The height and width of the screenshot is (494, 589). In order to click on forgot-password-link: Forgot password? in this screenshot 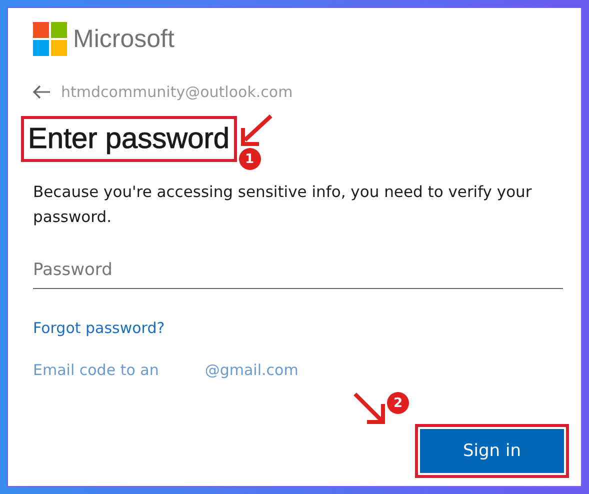, I will do `click(298, 328)`.